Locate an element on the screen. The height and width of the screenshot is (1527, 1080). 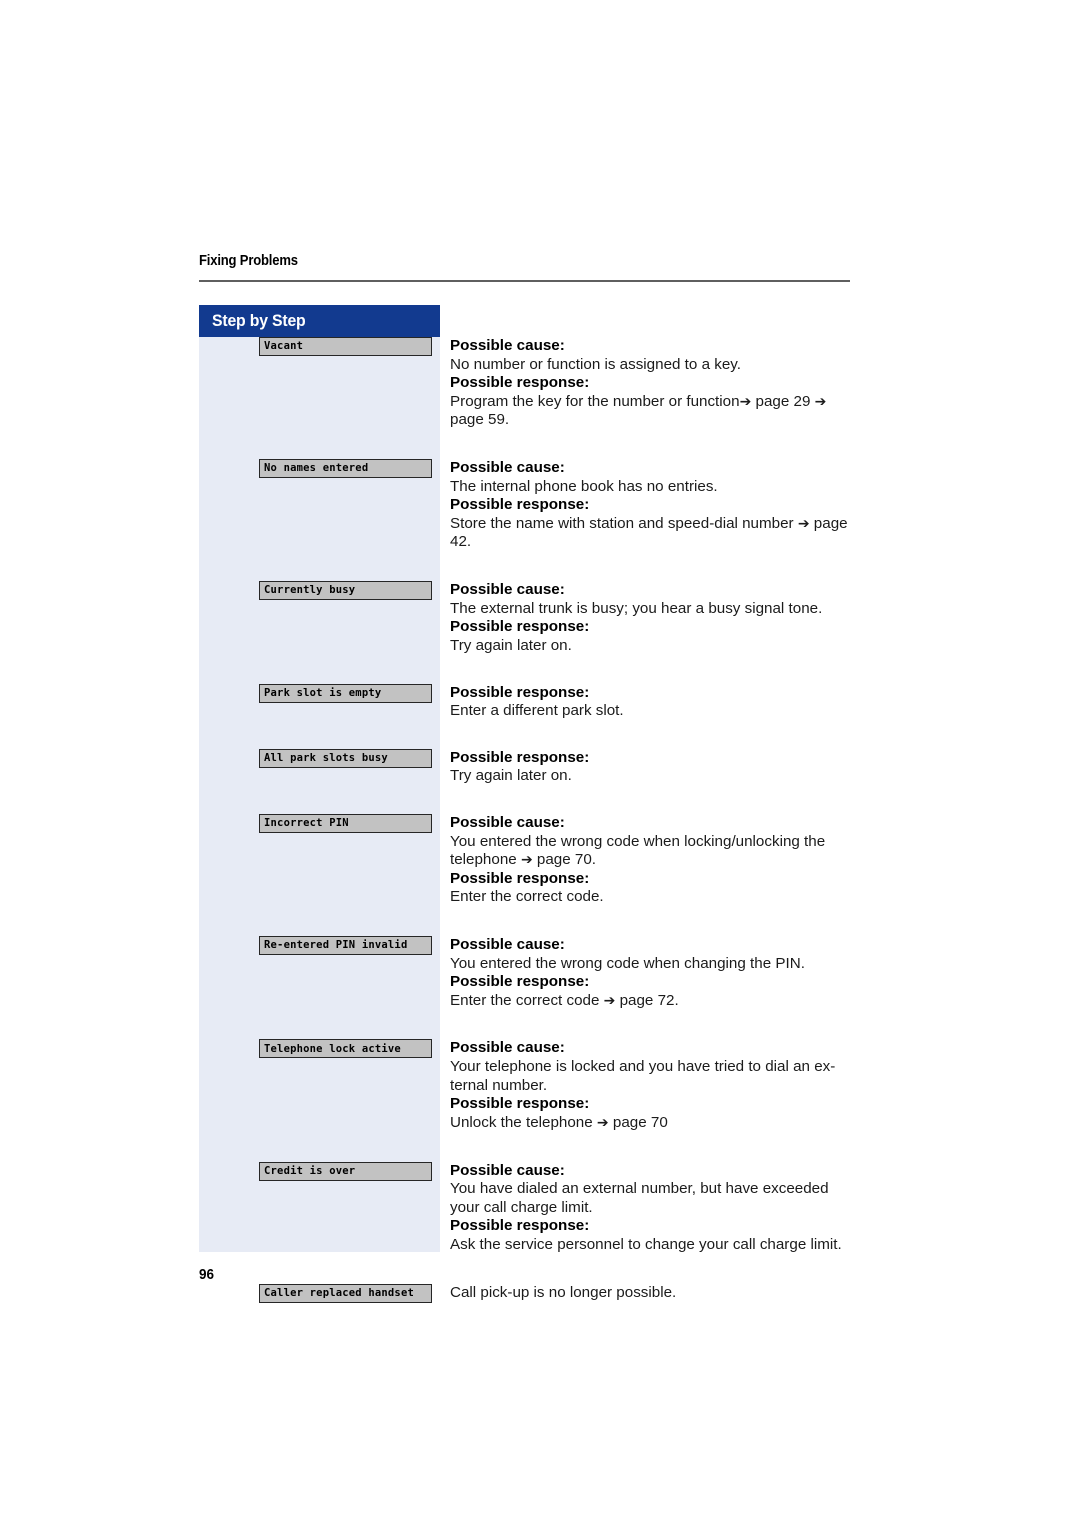
explanation-cell: Possible response: Try again later on. is located at coordinates (645, 767).